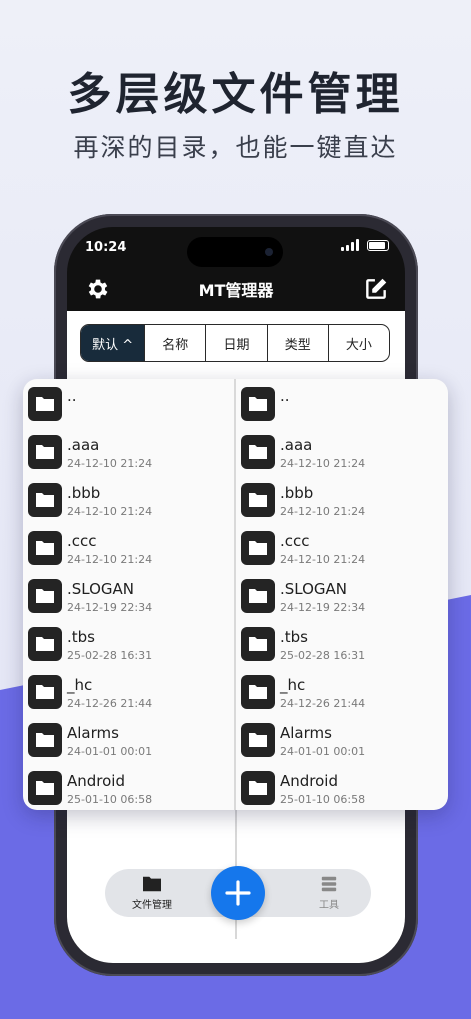 The height and width of the screenshot is (1019, 471). I want to click on nav-tools: 工具, so click(329, 893).